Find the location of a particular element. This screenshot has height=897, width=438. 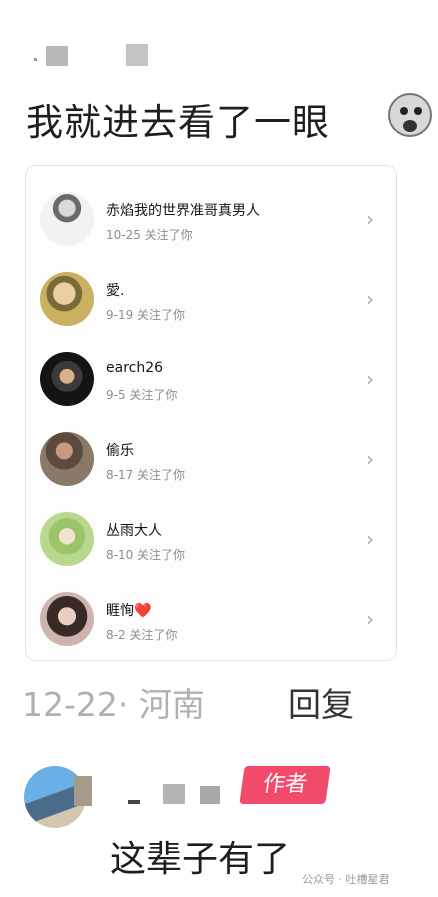

follower-name: 睚恂❤️ is located at coordinates (128, 610).